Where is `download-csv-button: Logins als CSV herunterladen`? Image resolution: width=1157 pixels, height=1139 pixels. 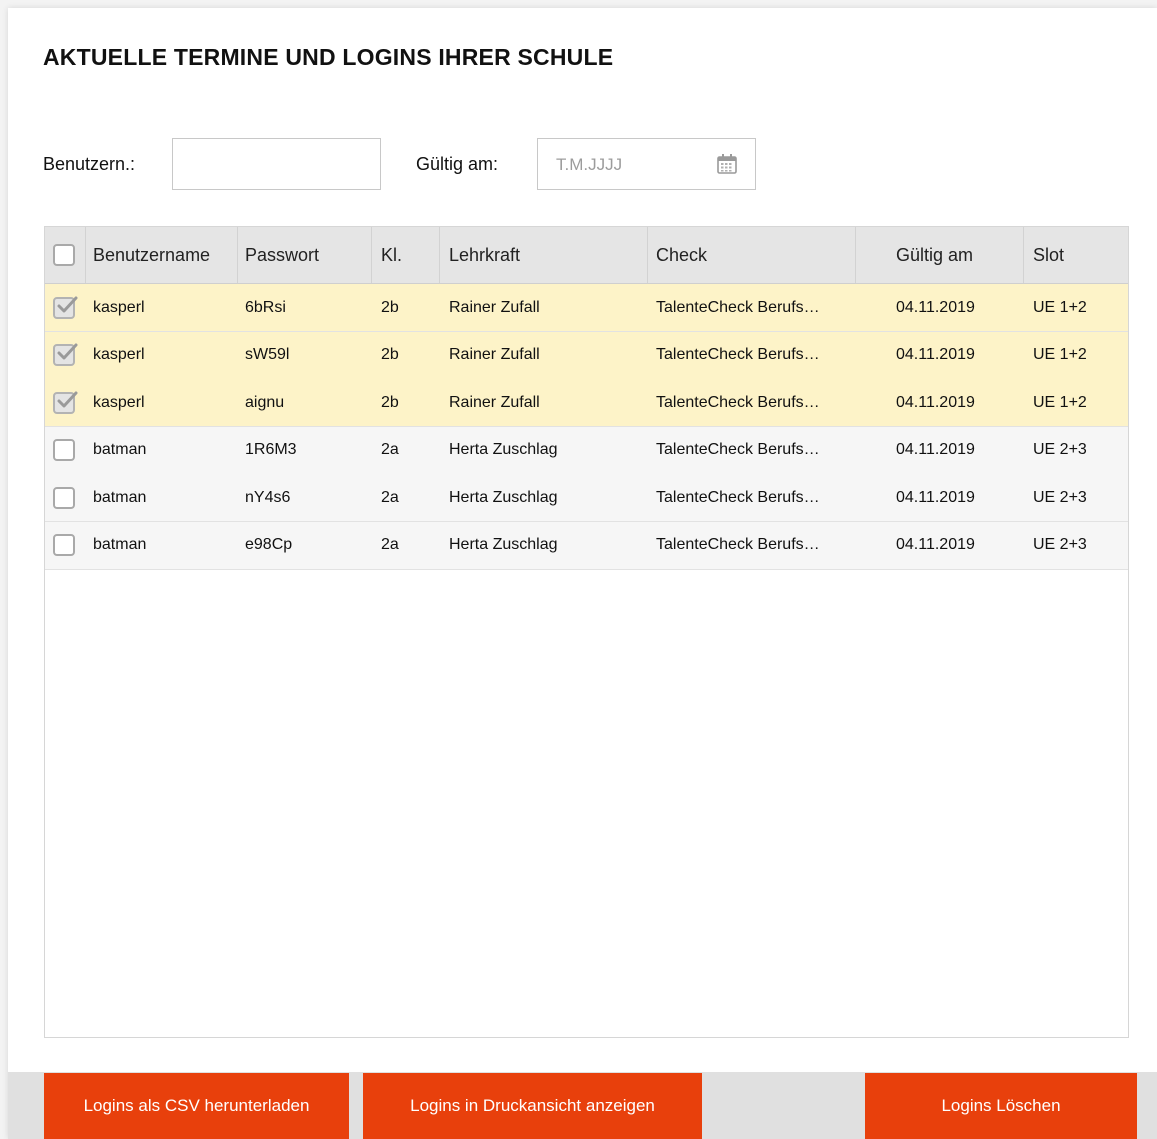 download-csv-button: Logins als CSV herunterladen is located at coordinates (196, 1106).